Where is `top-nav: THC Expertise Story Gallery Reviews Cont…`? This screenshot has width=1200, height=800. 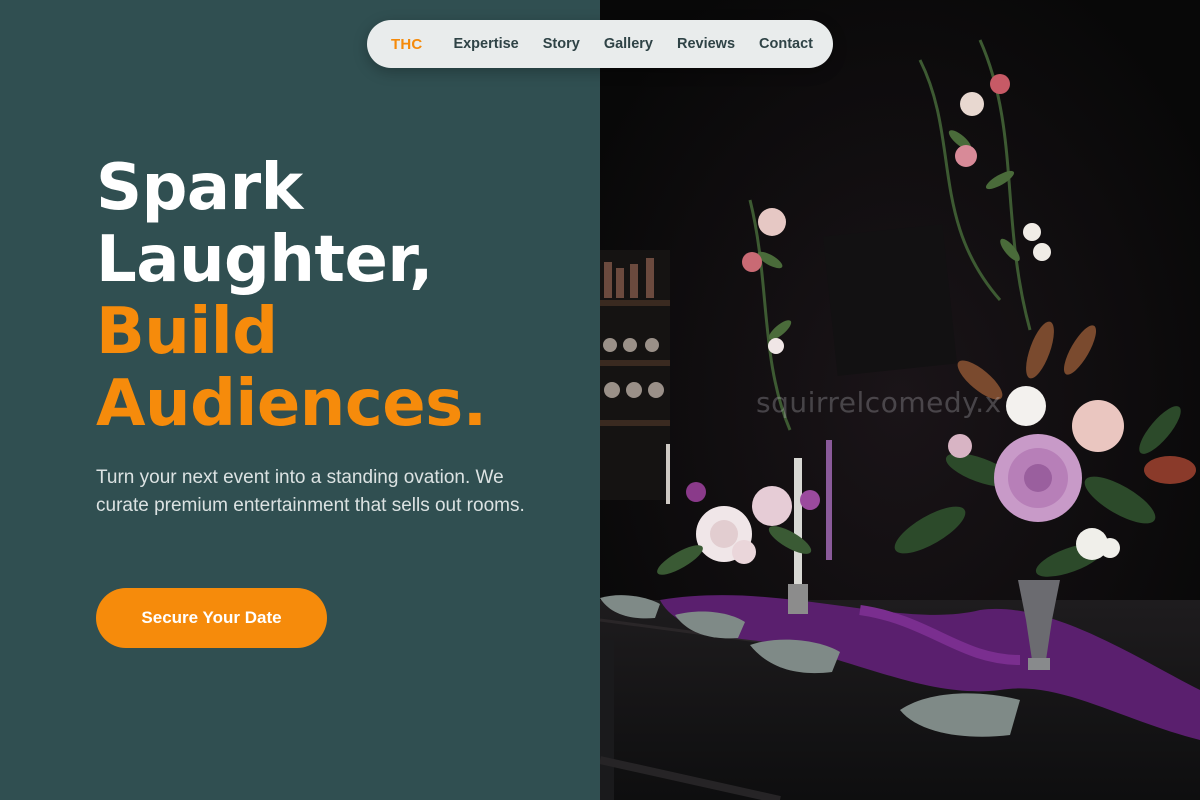 top-nav: THC Expertise Story Gallery Reviews Cont… is located at coordinates (600, 44).